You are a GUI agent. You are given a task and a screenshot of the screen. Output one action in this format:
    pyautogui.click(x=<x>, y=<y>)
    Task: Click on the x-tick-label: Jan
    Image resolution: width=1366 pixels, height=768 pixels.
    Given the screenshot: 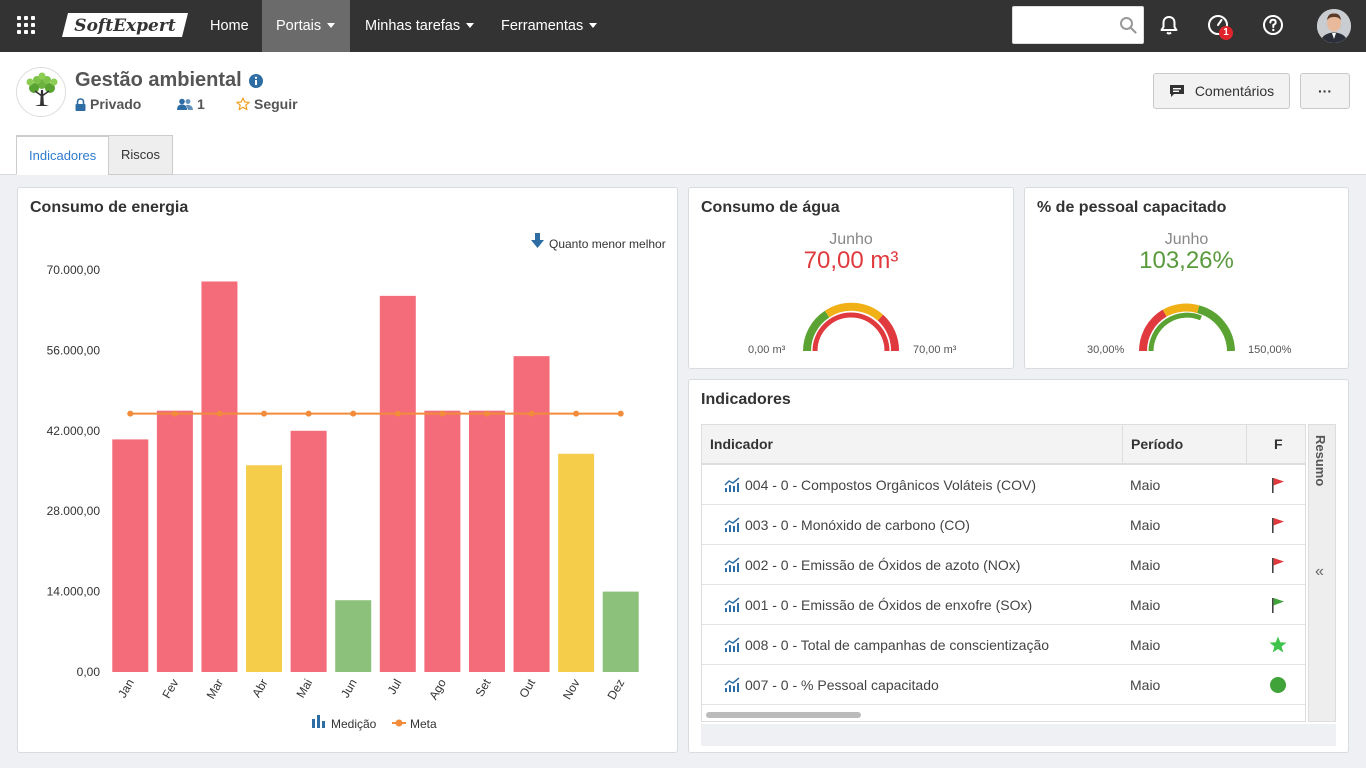 What is the action you would take?
    pyautogui.click(x=126, y=689)
    